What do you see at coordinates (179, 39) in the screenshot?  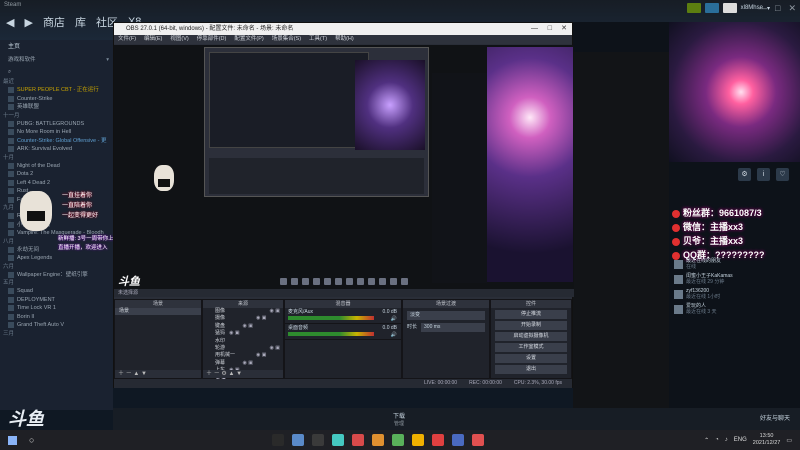 I see `obs-menu-item: 视图(V)` at bounding box center [179, 39].